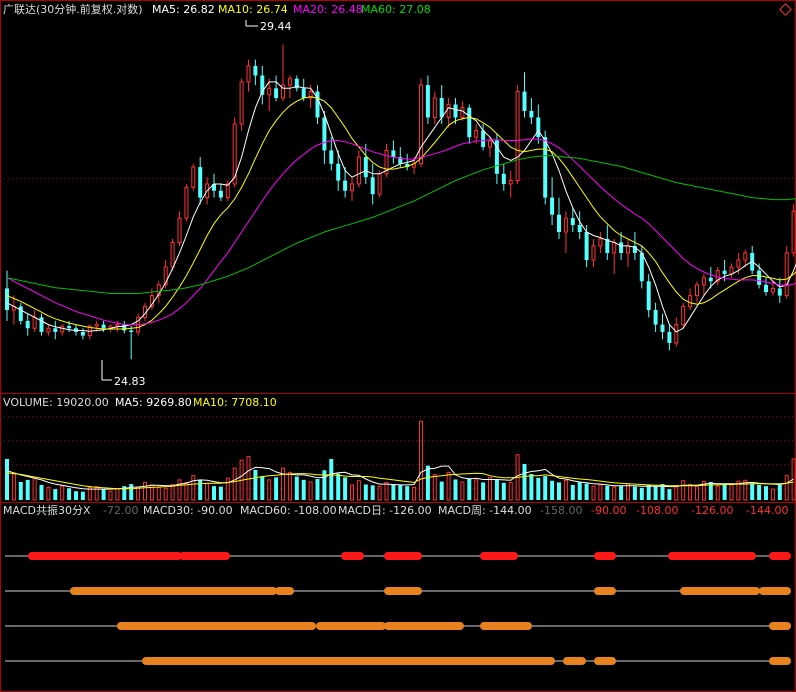 Image resolution: width=796 pixels, height=692 pixels. Describe the element at coordinates (130, 381) in the screenshot. I see `low-label: 24.83` at that location.